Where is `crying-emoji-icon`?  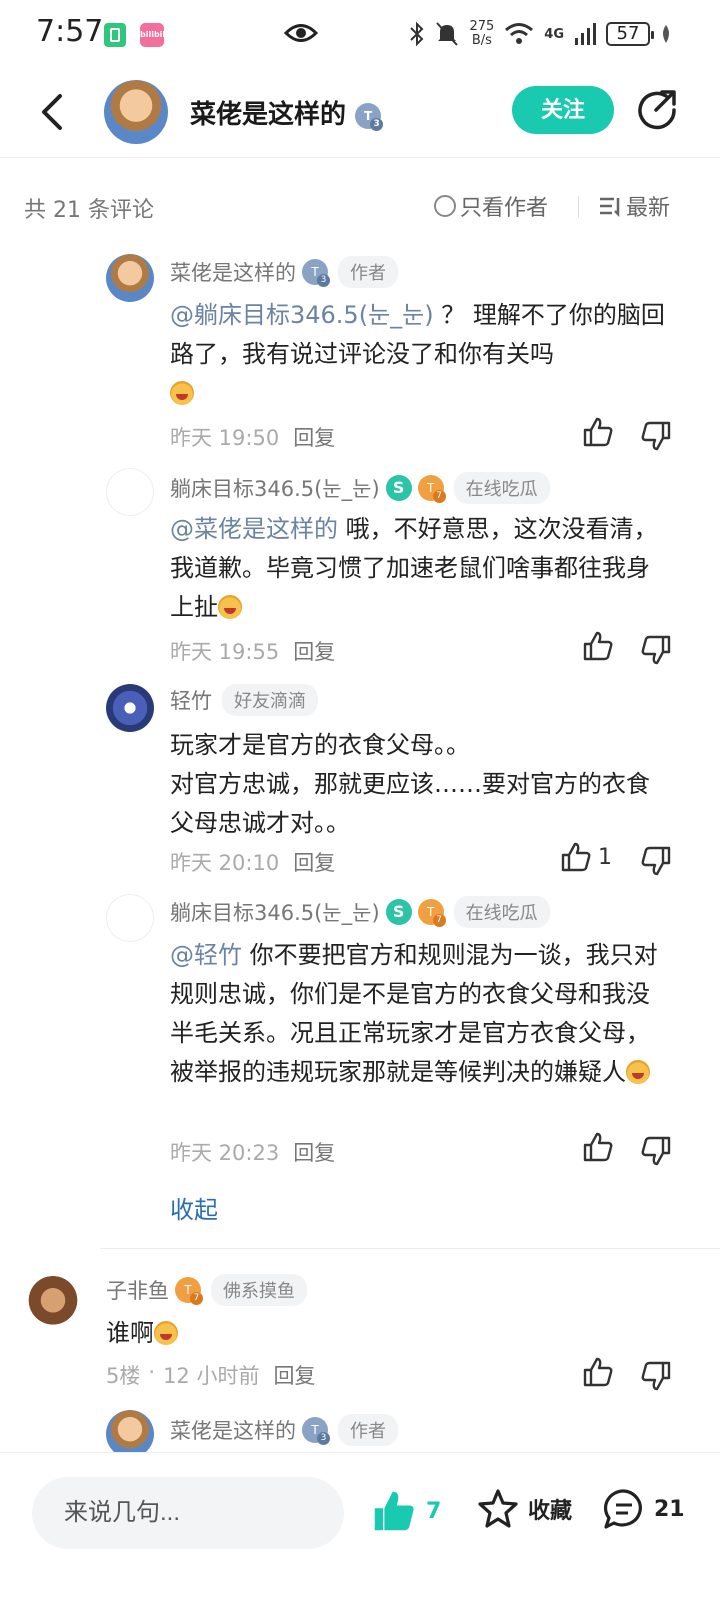
crying-emoji-icon is located at coordinates (182, 393).